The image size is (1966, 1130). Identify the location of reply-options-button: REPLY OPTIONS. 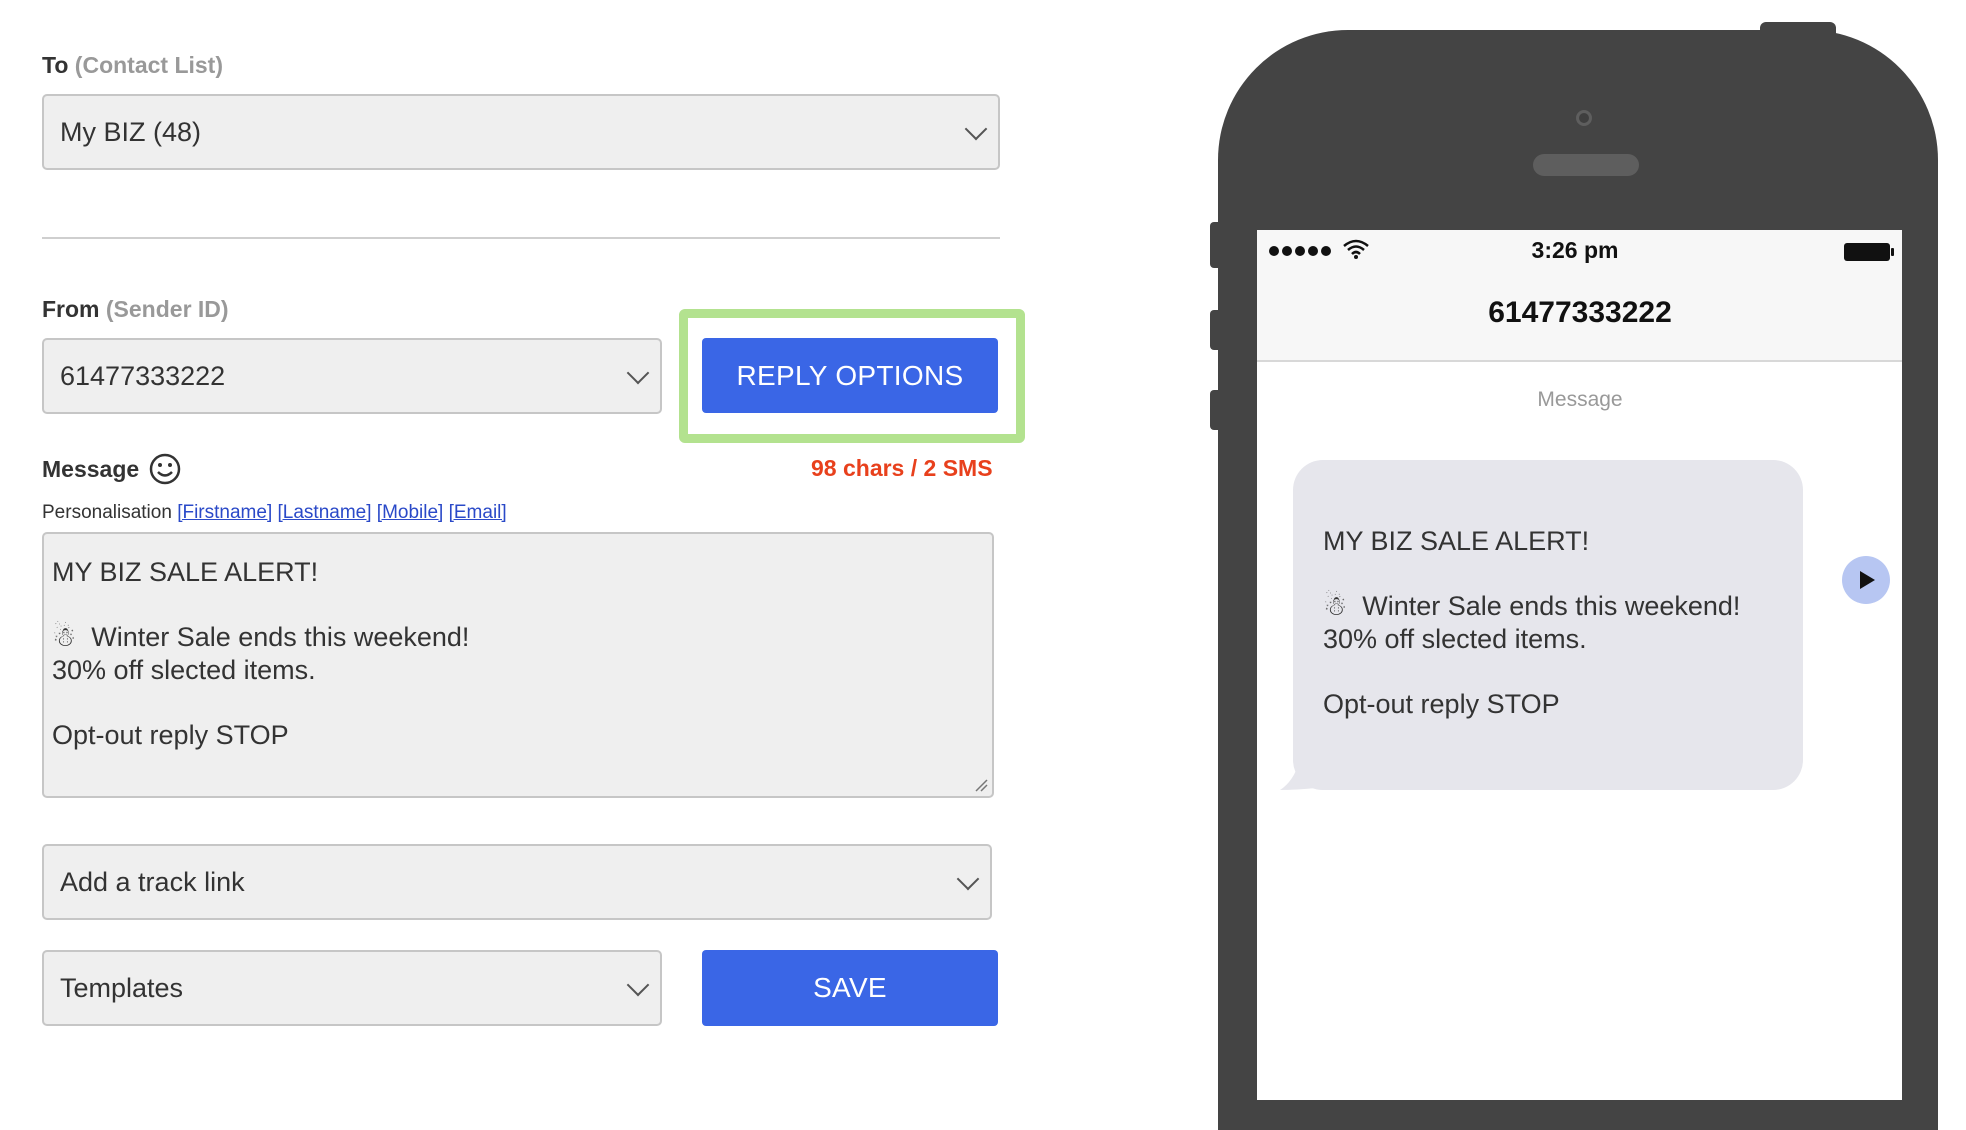
(850, 375).